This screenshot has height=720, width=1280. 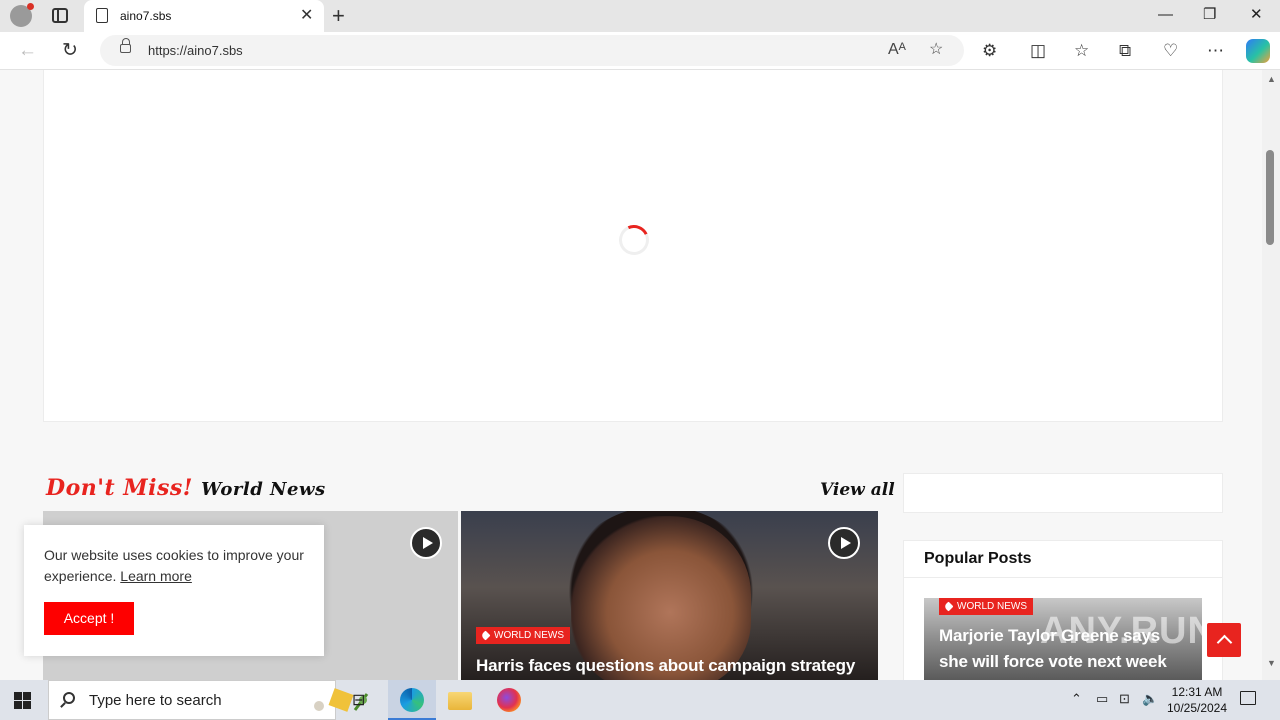 I want to click on section-title: Don't Miss! World News, so click(x=186, y=488).